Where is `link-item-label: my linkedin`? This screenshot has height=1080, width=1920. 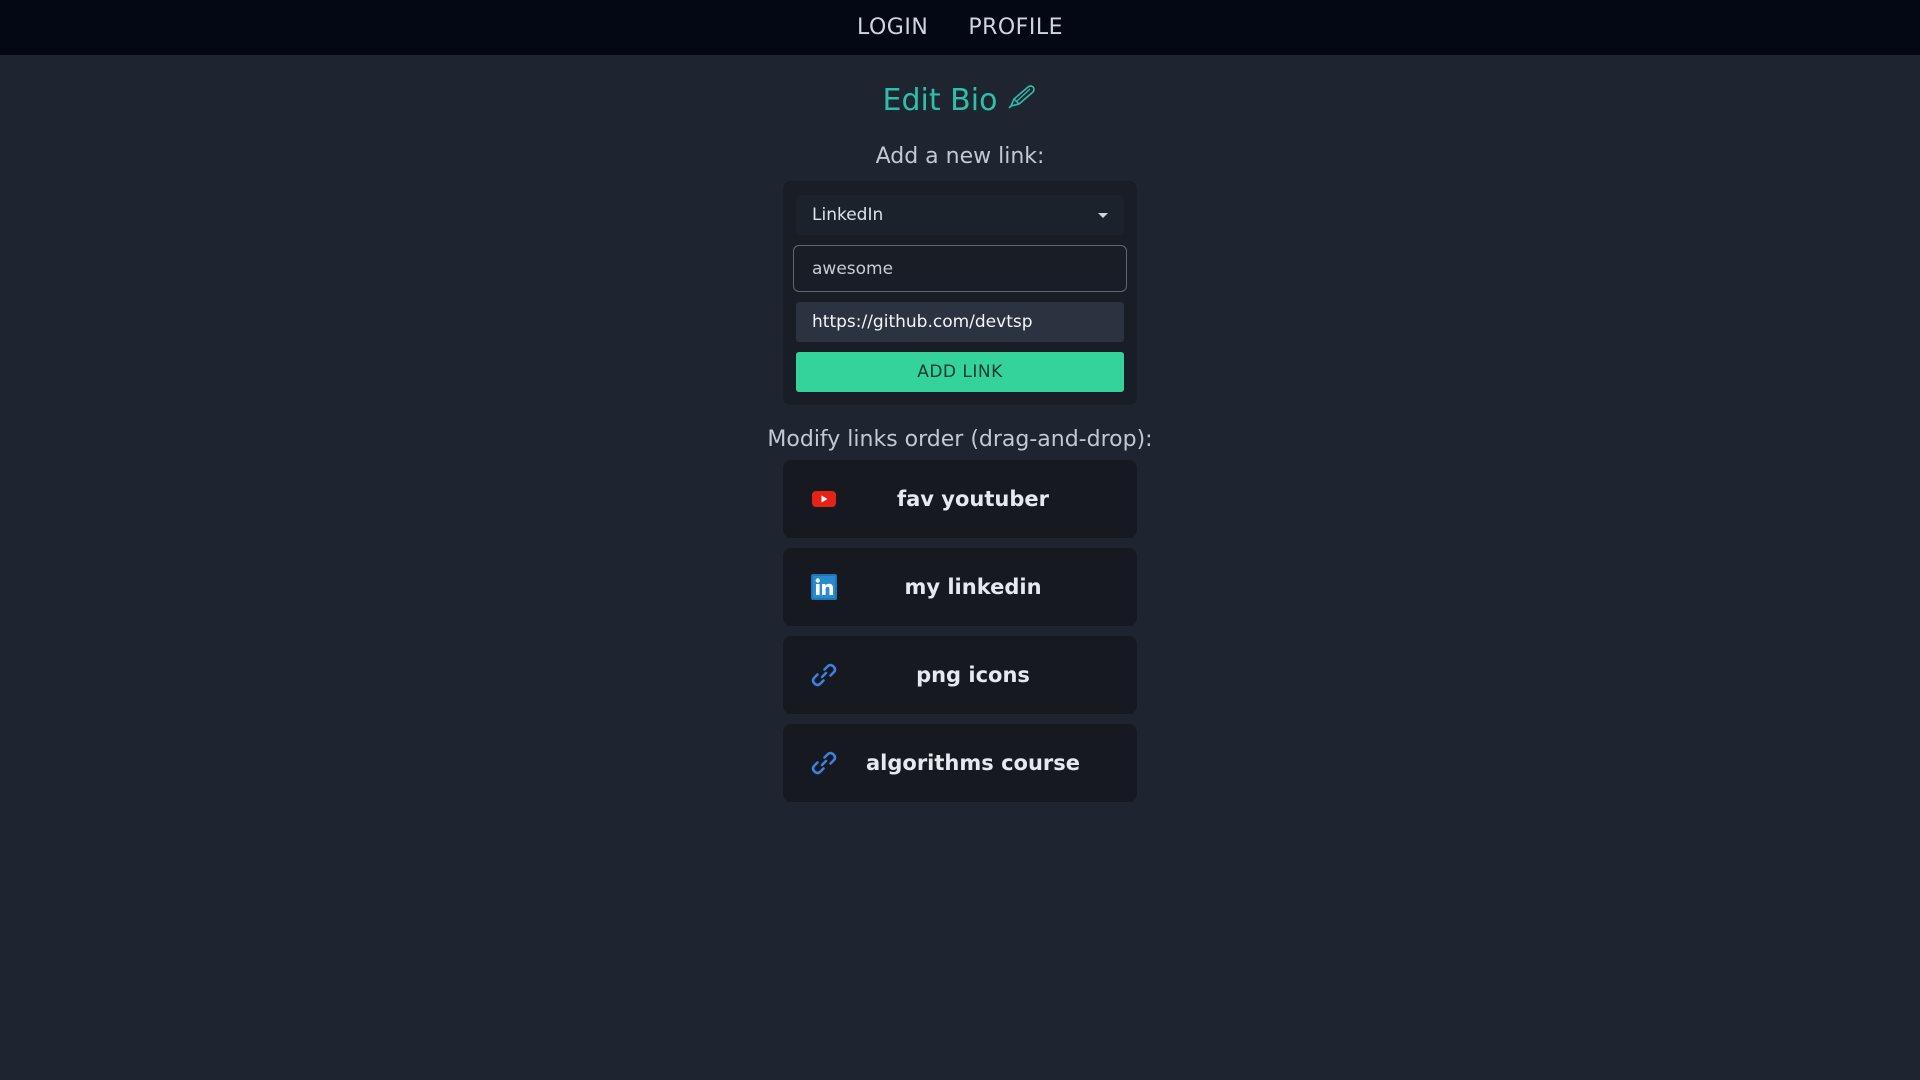 link-item-label: my linkedin is located at coordinates (973, 587).